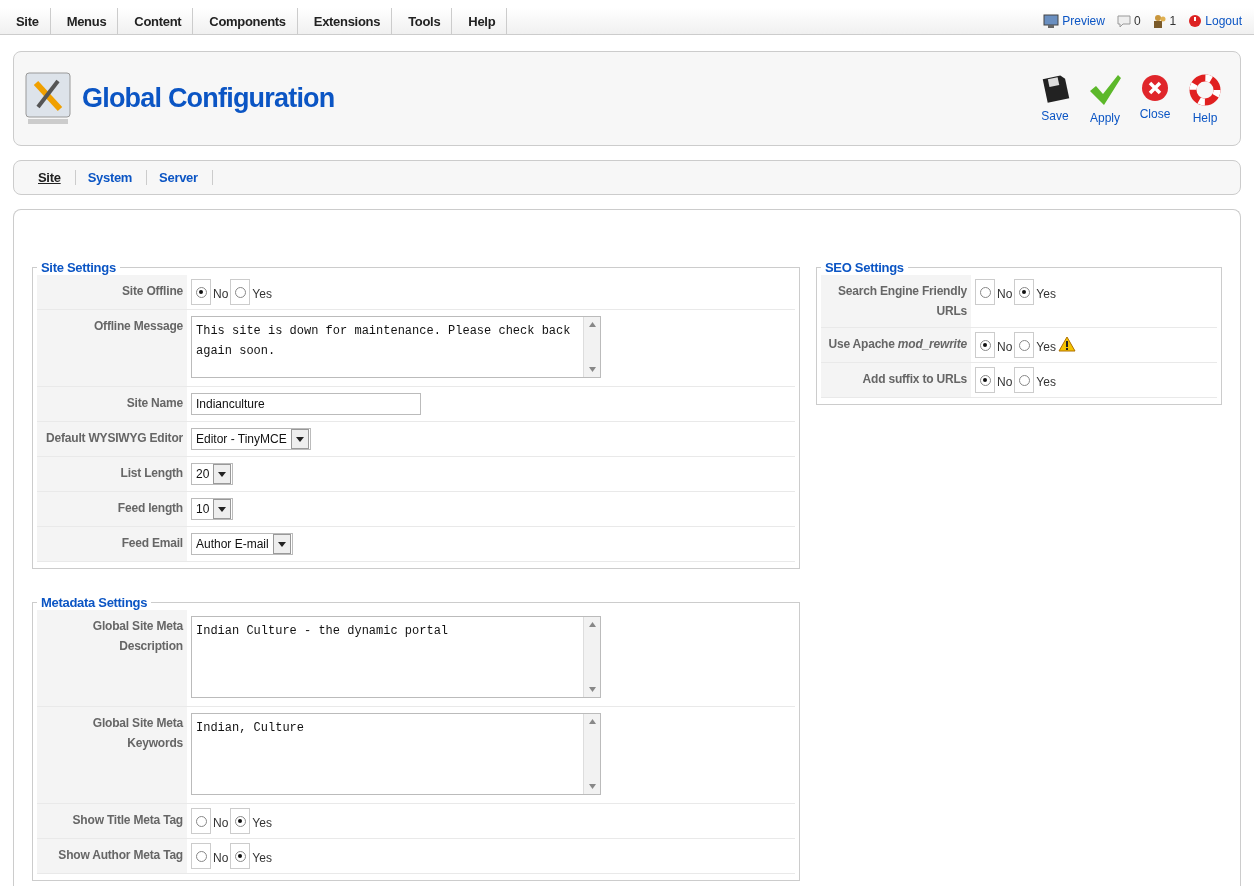  I want to click on text-area: This site is down for maintenance. Please check back again soon., so click(396, 347).